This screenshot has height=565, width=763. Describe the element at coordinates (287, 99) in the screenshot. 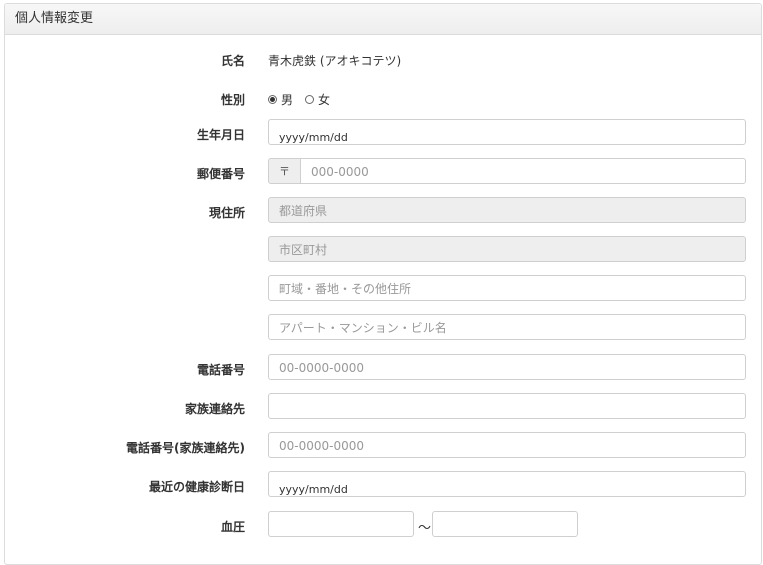

I see `gender-male-label: 男` at that location.